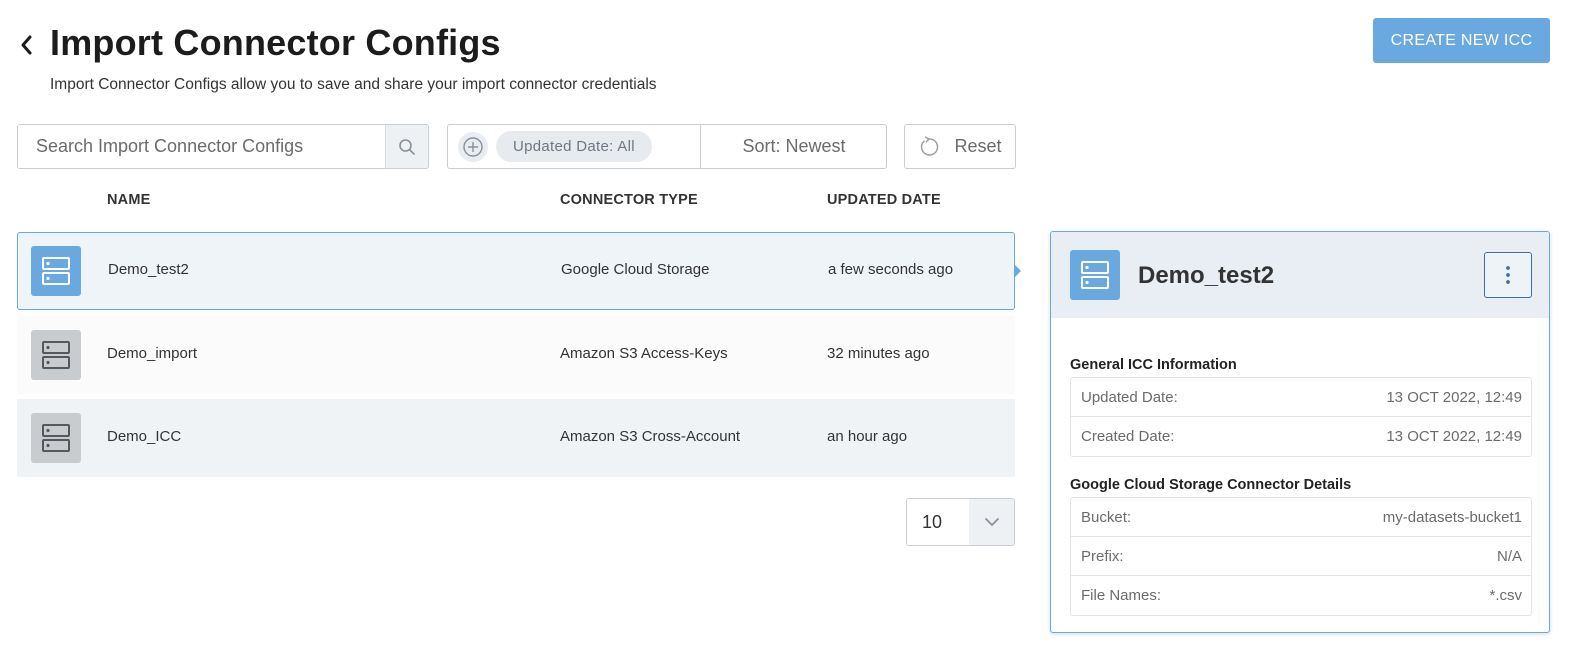 This screenshot has height=658, width=1569. I want to click on row-connector-type: Amazon S3 Cross-Account, so click(650, 436).